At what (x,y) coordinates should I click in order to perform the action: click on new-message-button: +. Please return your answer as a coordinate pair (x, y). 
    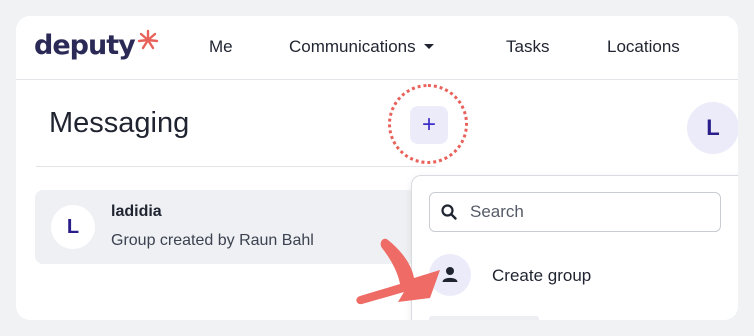
    Looking at the image, I should click on (429, 125).